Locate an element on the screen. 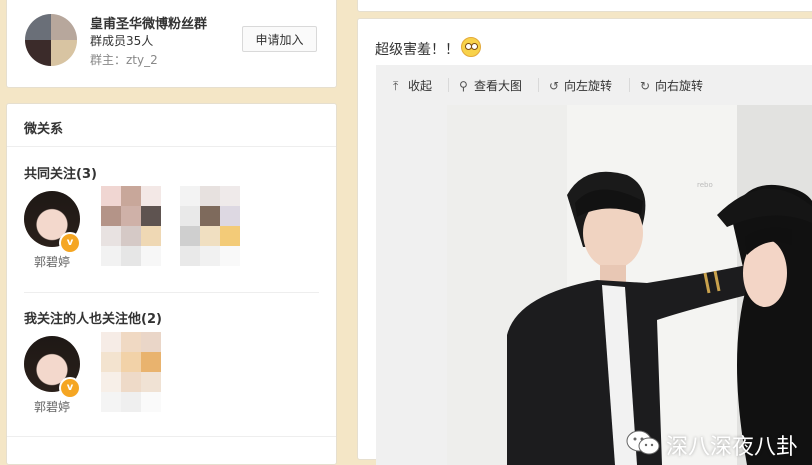 This screenshot has width=812, height=465. also-follow-title: 我关注的人也关注他(2) is located at coordinates (93, 317).